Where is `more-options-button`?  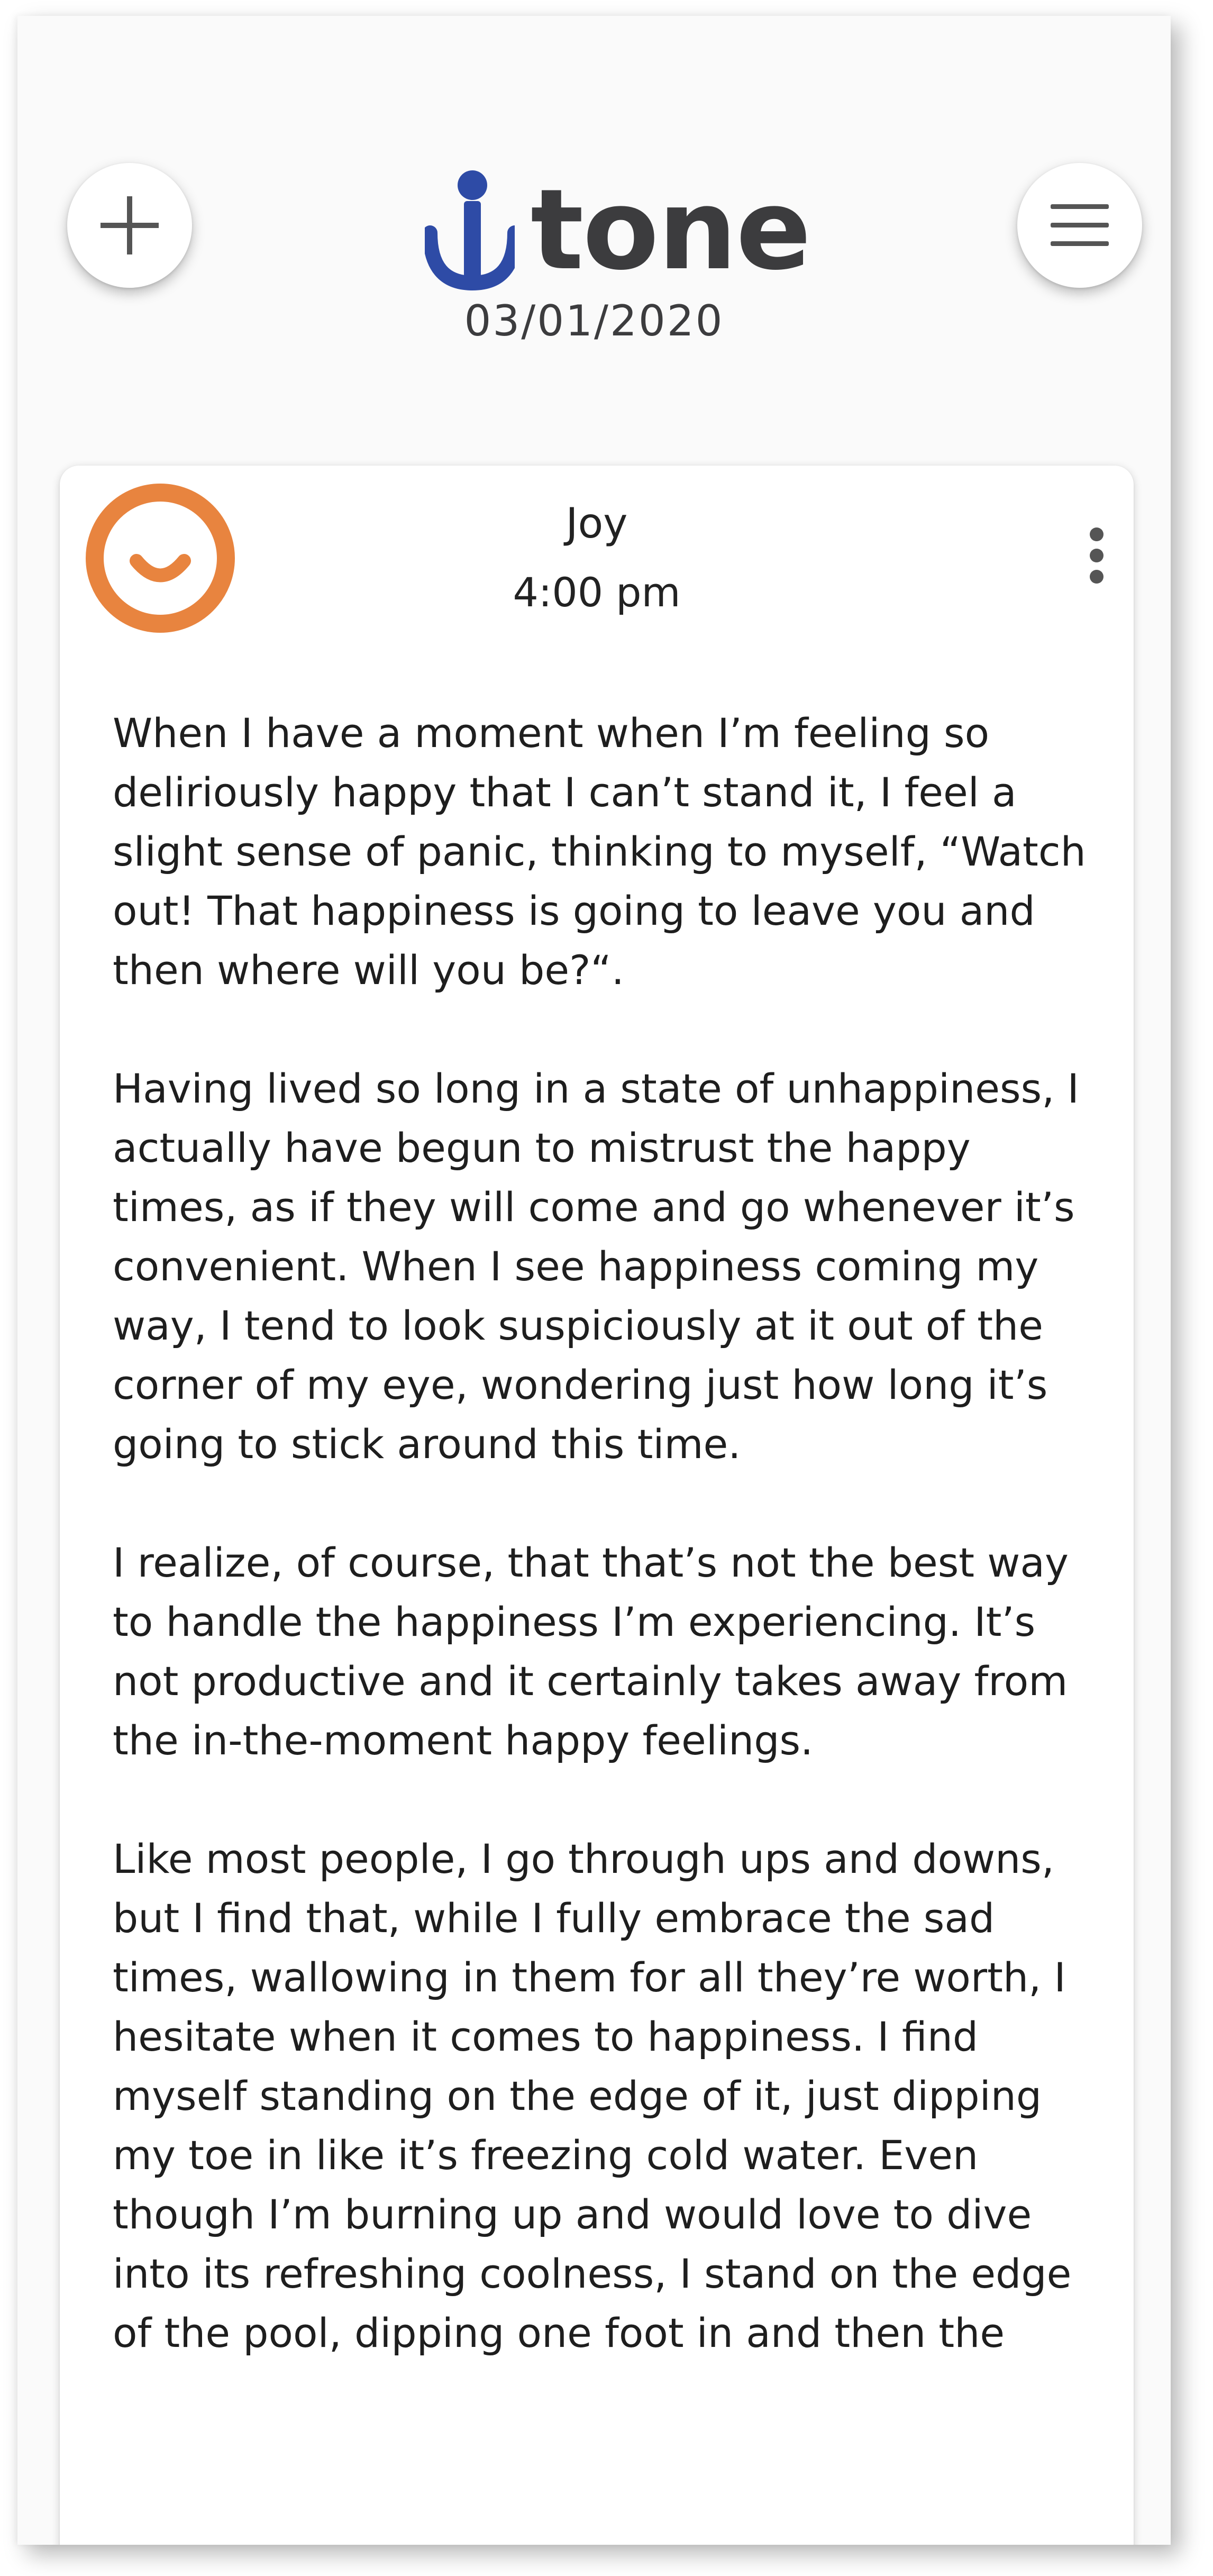 more-options-button is located at coordinates (1096, 555).